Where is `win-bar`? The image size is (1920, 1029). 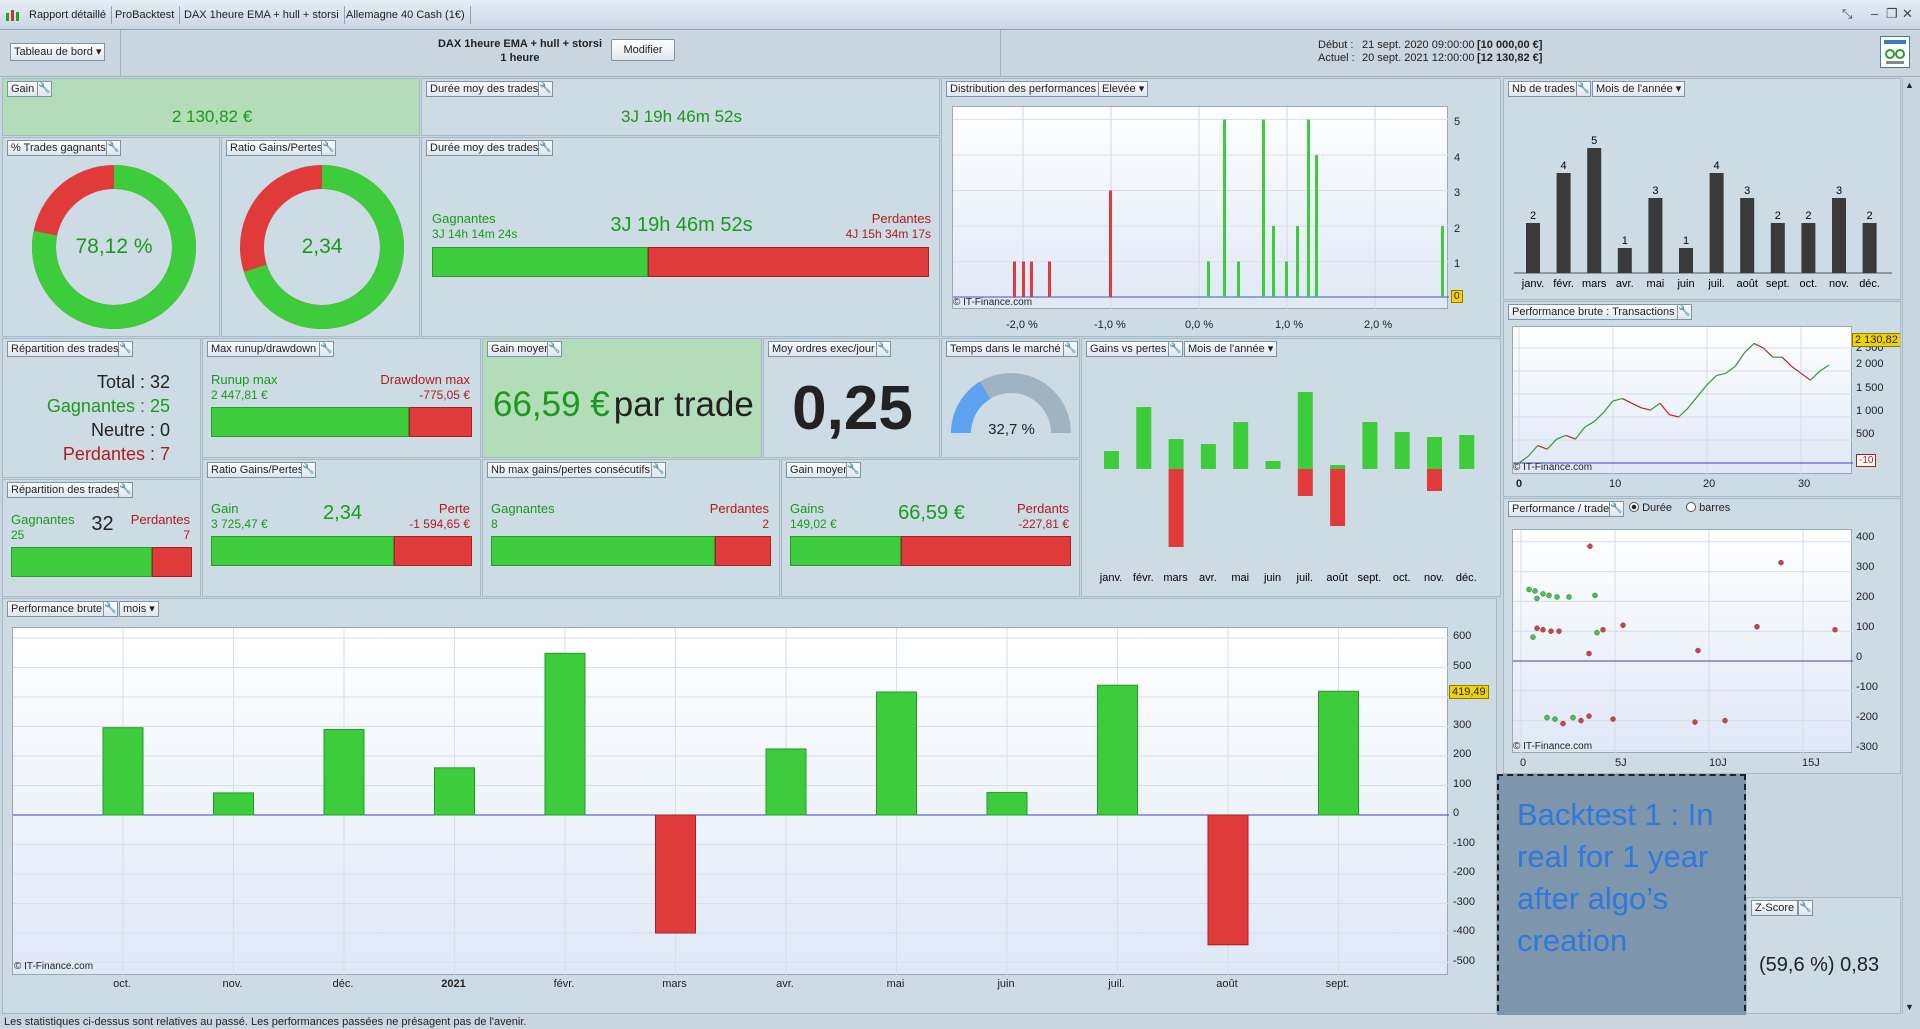 win-bar is located at coordinates (603, 551).